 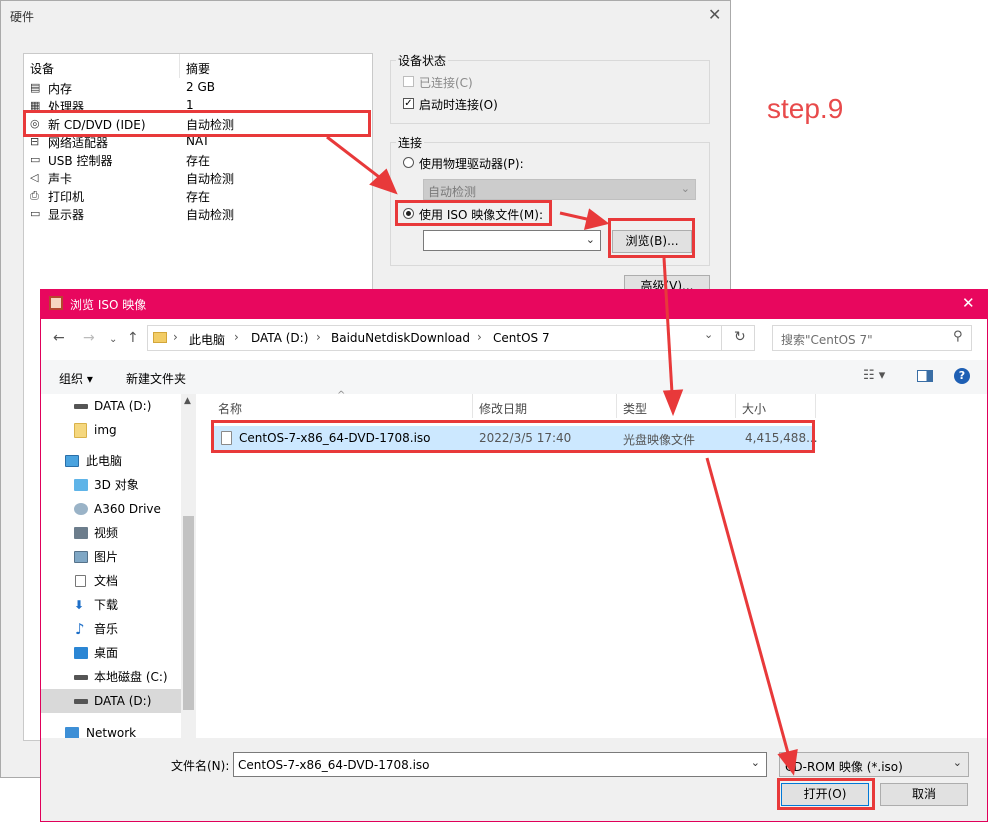 I want to click on device-row-usb: ▭ USB 控制器 存在, so click(x=200, y=161).